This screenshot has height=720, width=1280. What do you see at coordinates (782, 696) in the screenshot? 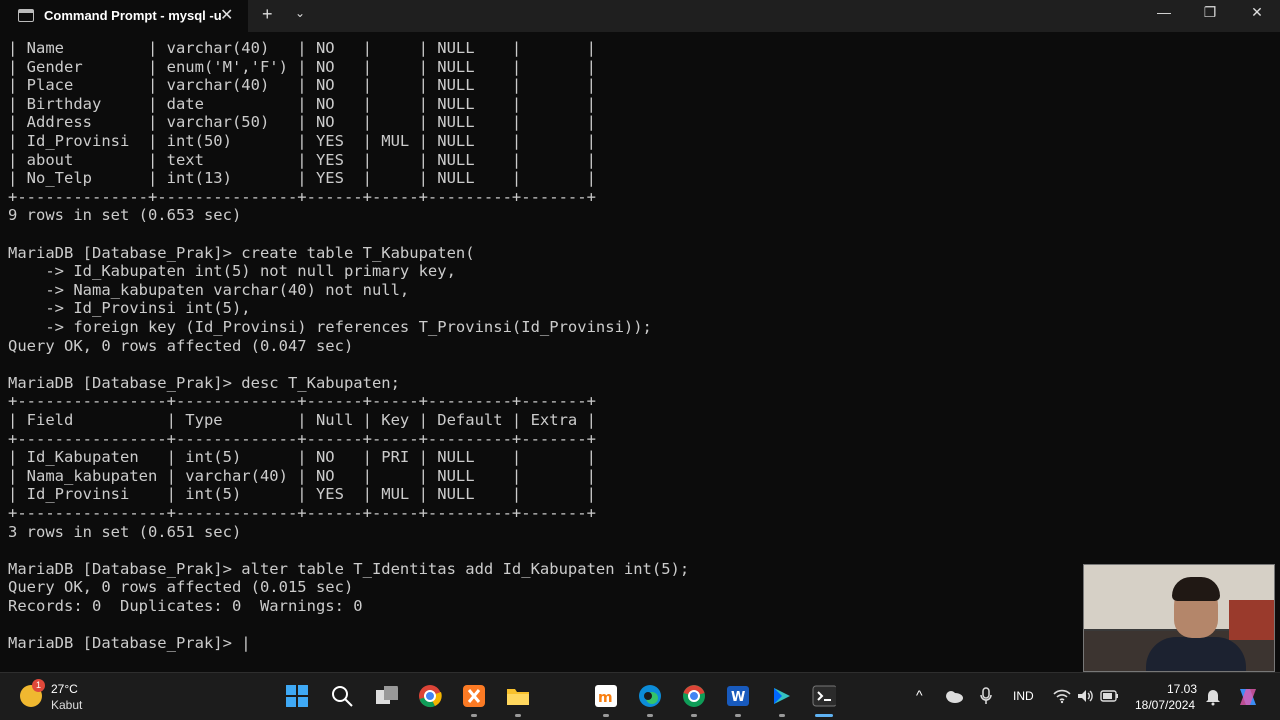
I see `power-automate-icon` at bounding box center [782, 696].